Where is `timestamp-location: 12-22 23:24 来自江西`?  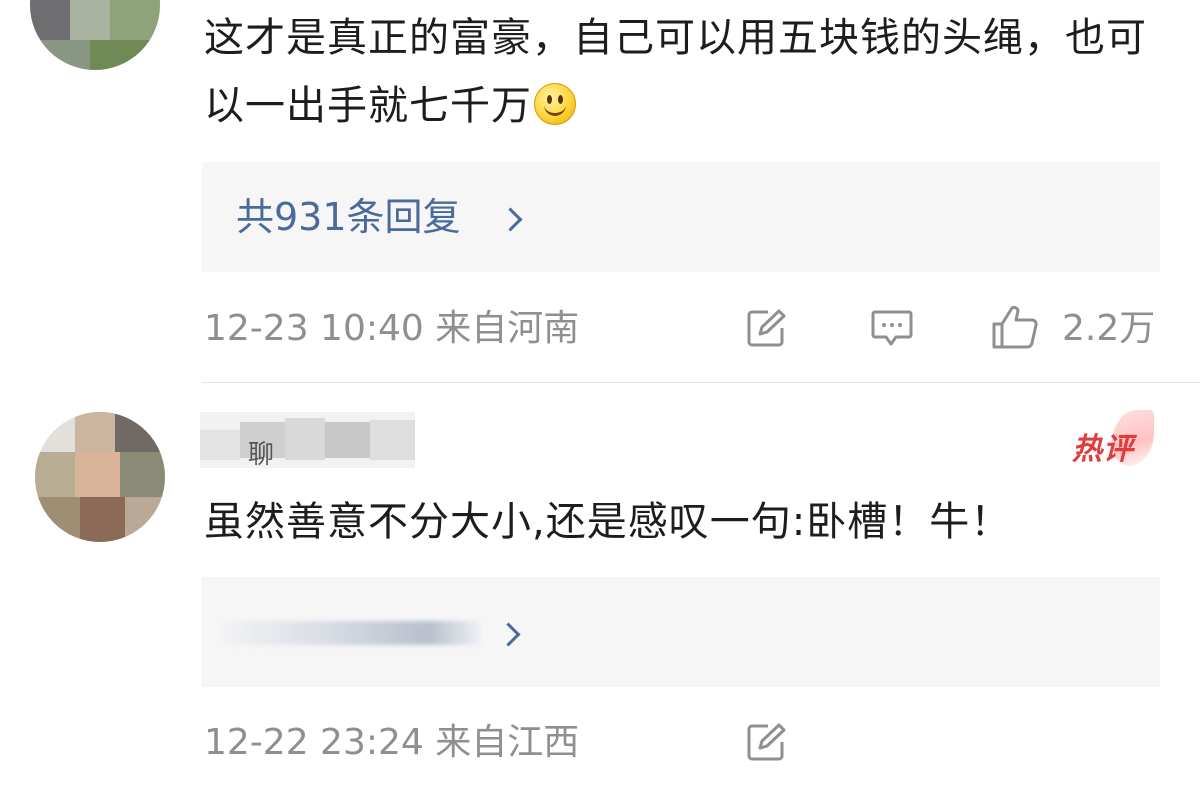 timestamp-location: 12-22 23:24 来自江西 is located at coordinates (392, 742).